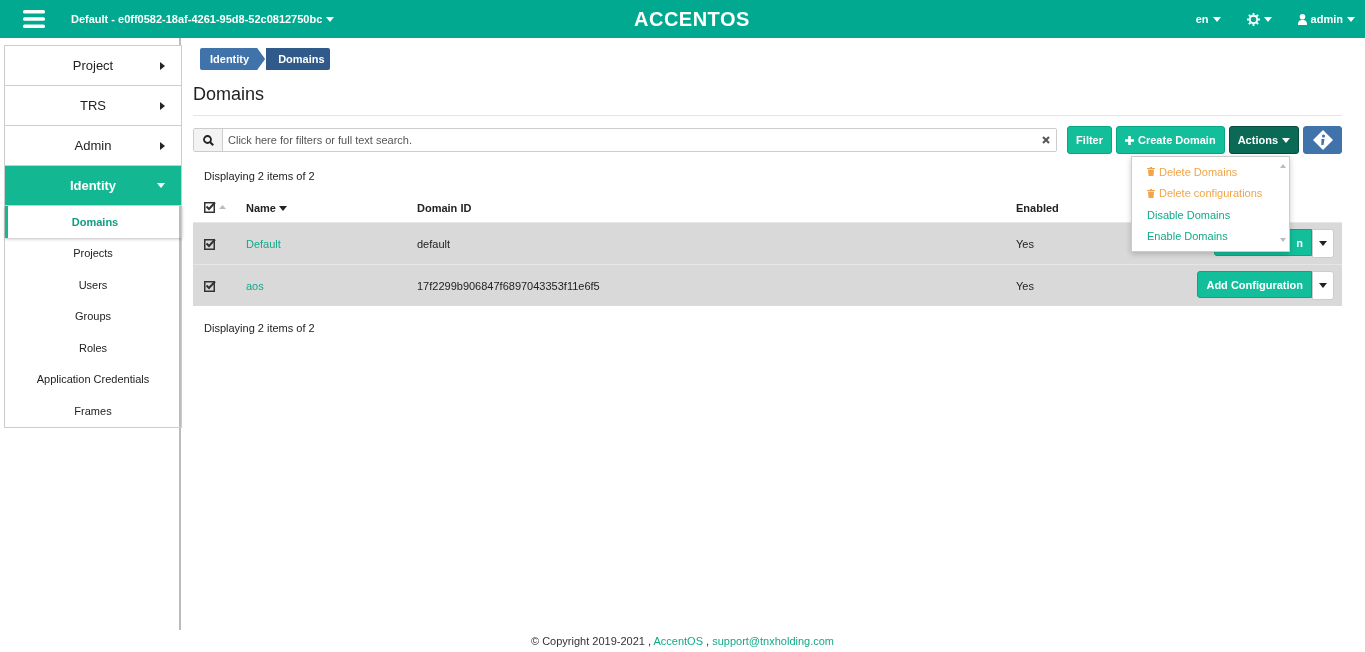 The height and width of the screenshot is (652, 1365). I want to click on table-cell: default, so click(434, 243).